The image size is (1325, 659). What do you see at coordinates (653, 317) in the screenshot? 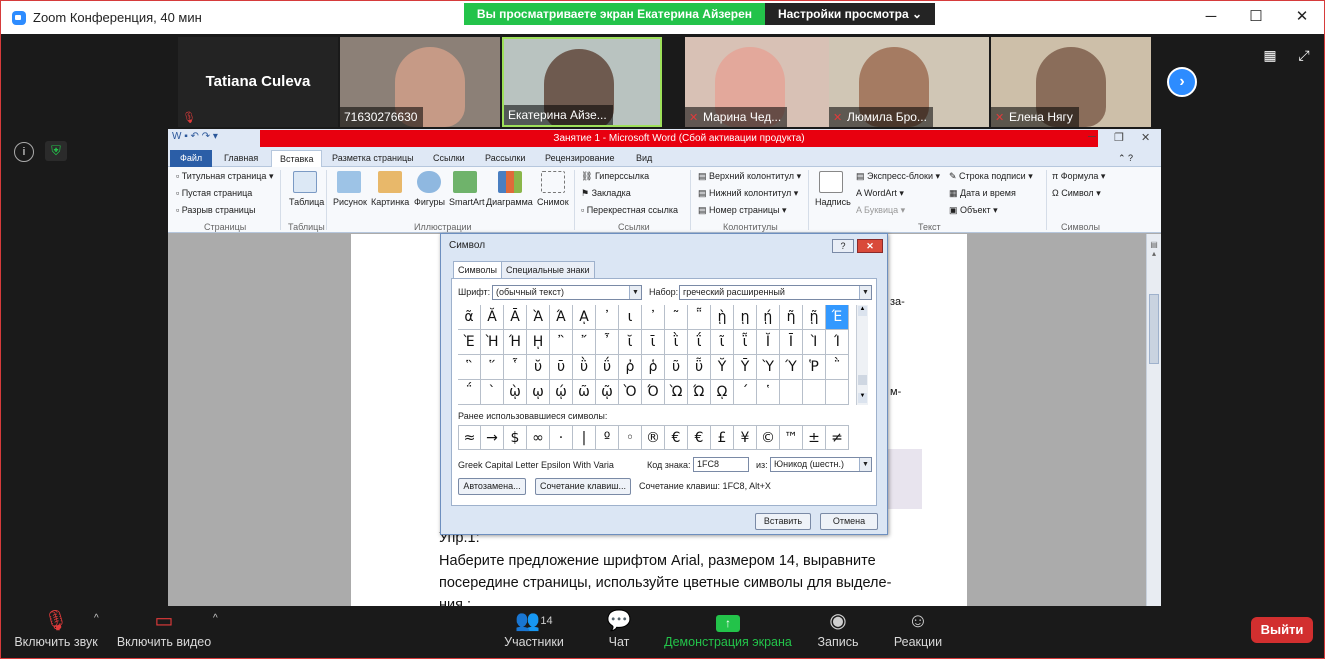
I see `symbol-cell: ᾿` at bounding box center [653, 317].